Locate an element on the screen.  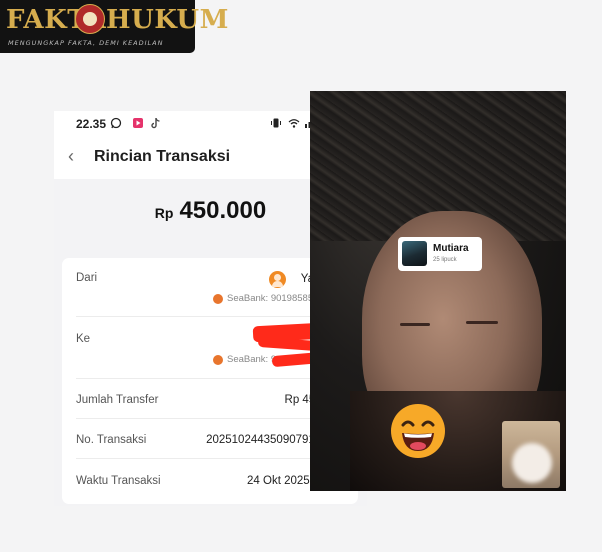
amount-value: 450.000 is located at coordinates (223, 210).